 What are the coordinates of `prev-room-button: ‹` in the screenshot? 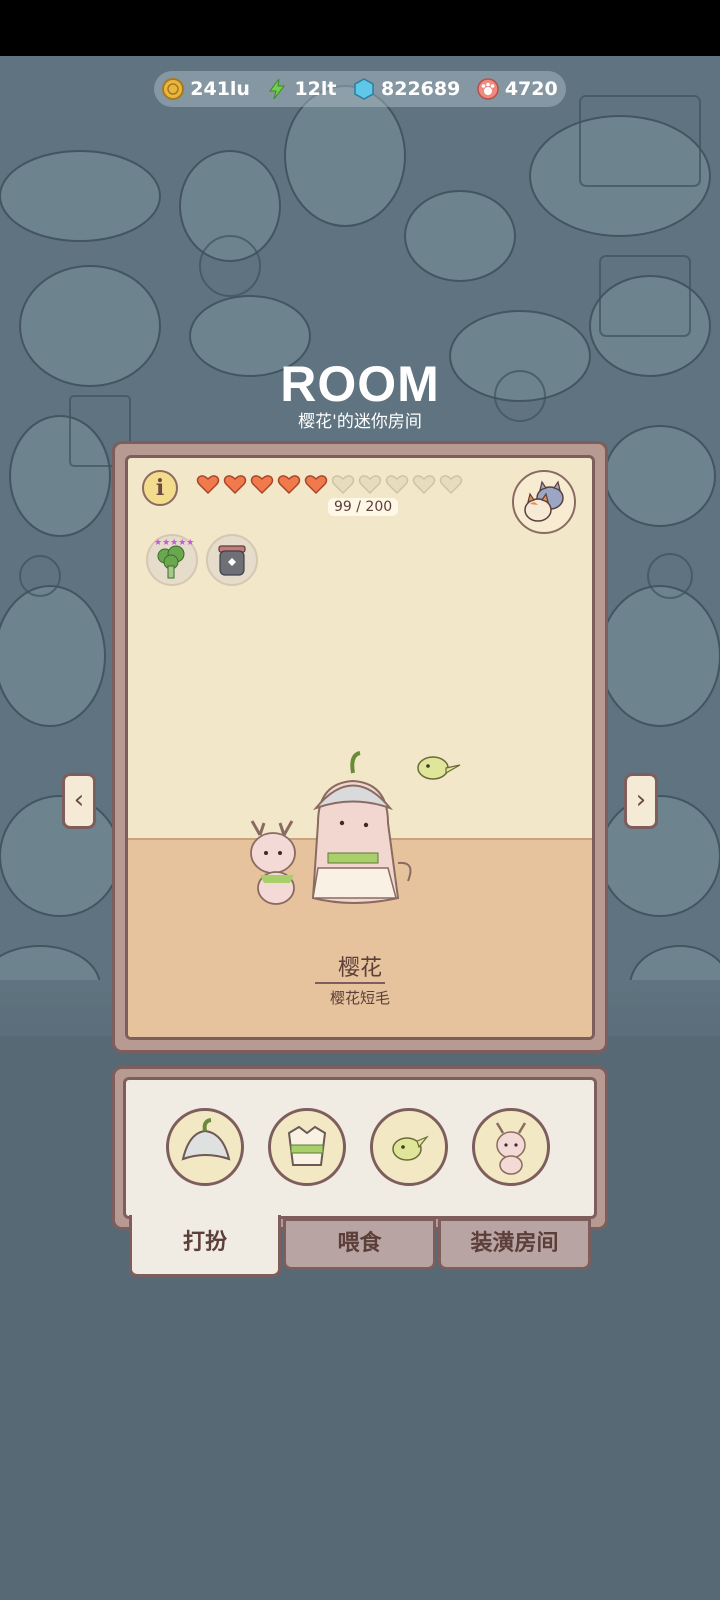 It's located at (79, 801).